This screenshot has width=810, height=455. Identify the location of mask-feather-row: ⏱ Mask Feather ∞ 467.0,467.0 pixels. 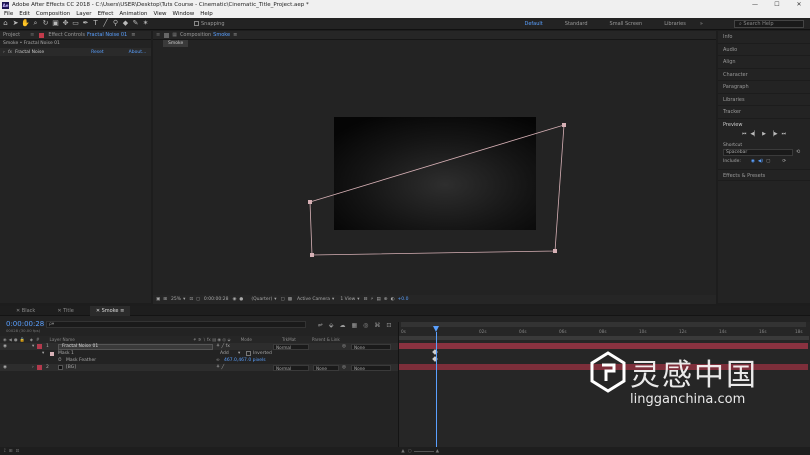
(199, 360).